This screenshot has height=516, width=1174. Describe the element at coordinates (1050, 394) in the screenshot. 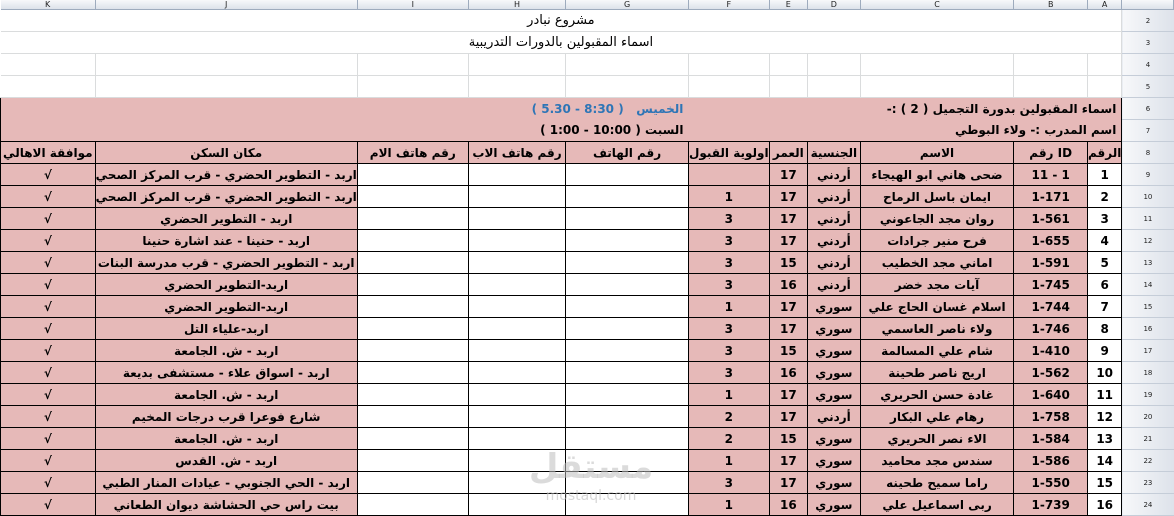

I see `id-cell: 1-640` at that location.